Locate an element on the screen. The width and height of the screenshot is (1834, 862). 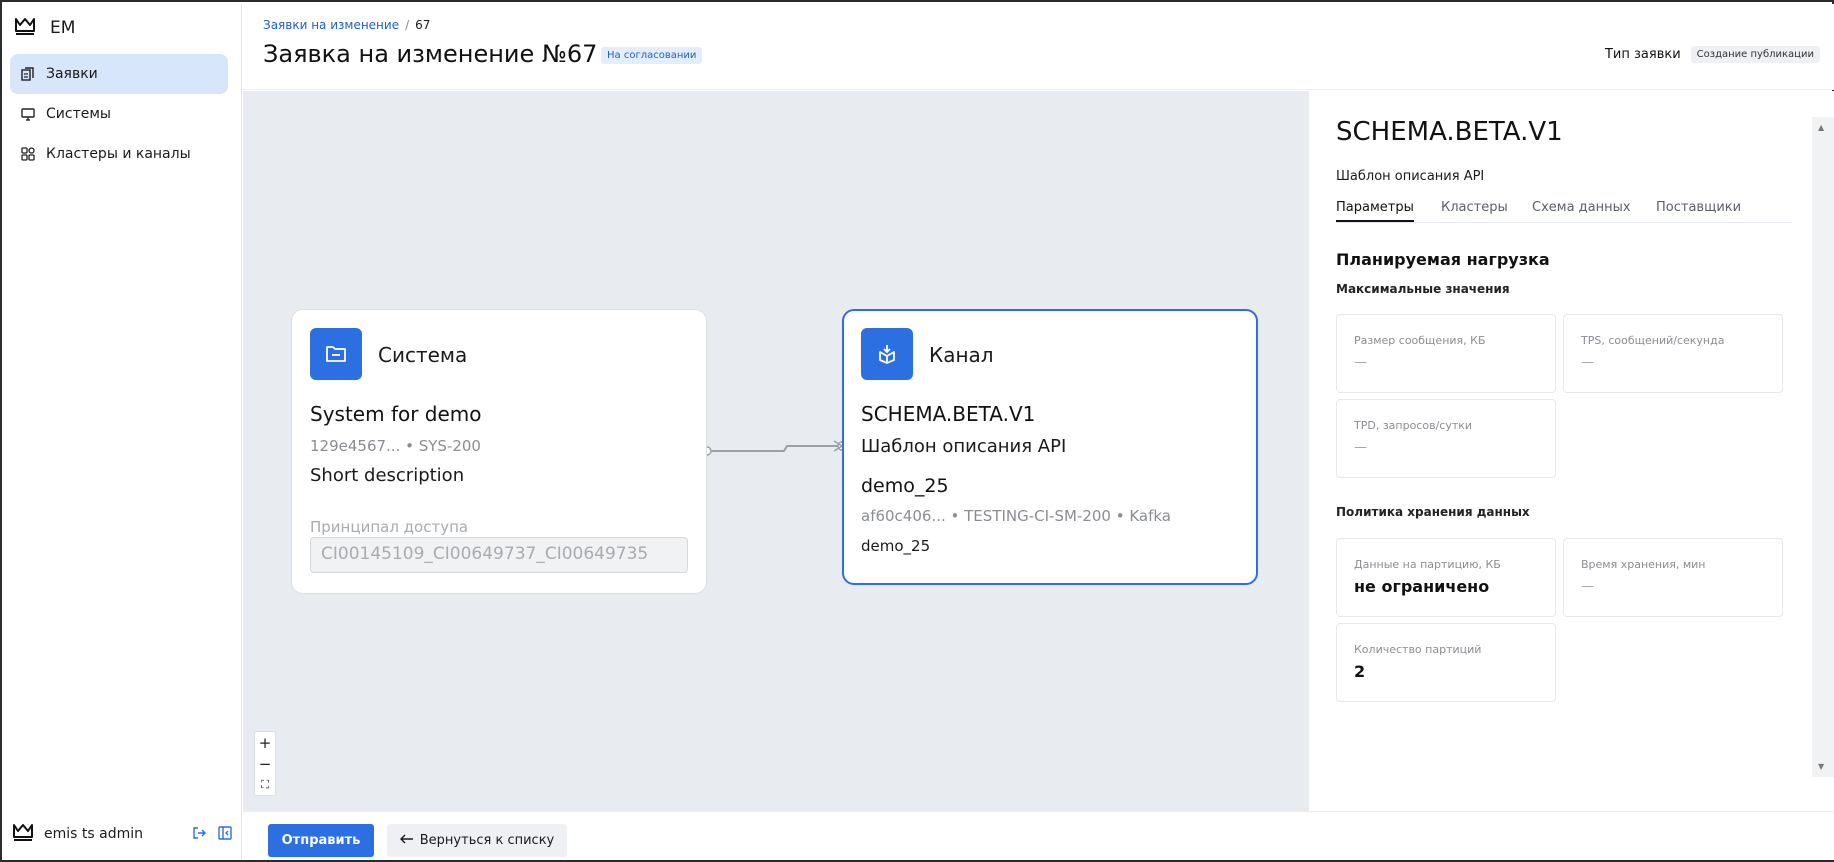
sidebar-item-label: Системы is located at coordinates (78, 114).